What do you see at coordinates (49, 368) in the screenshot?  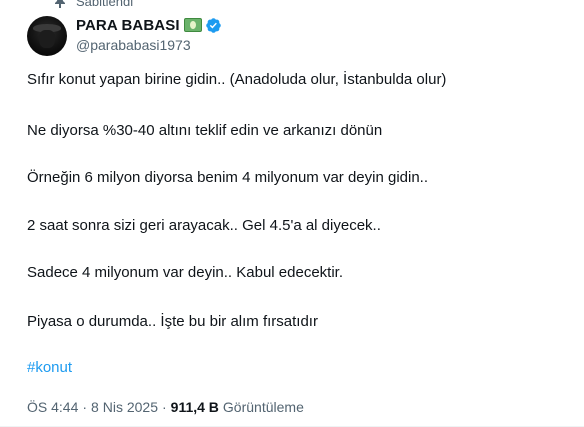 I see `hashtag-link: #konut` at bounding box center [49, 368].